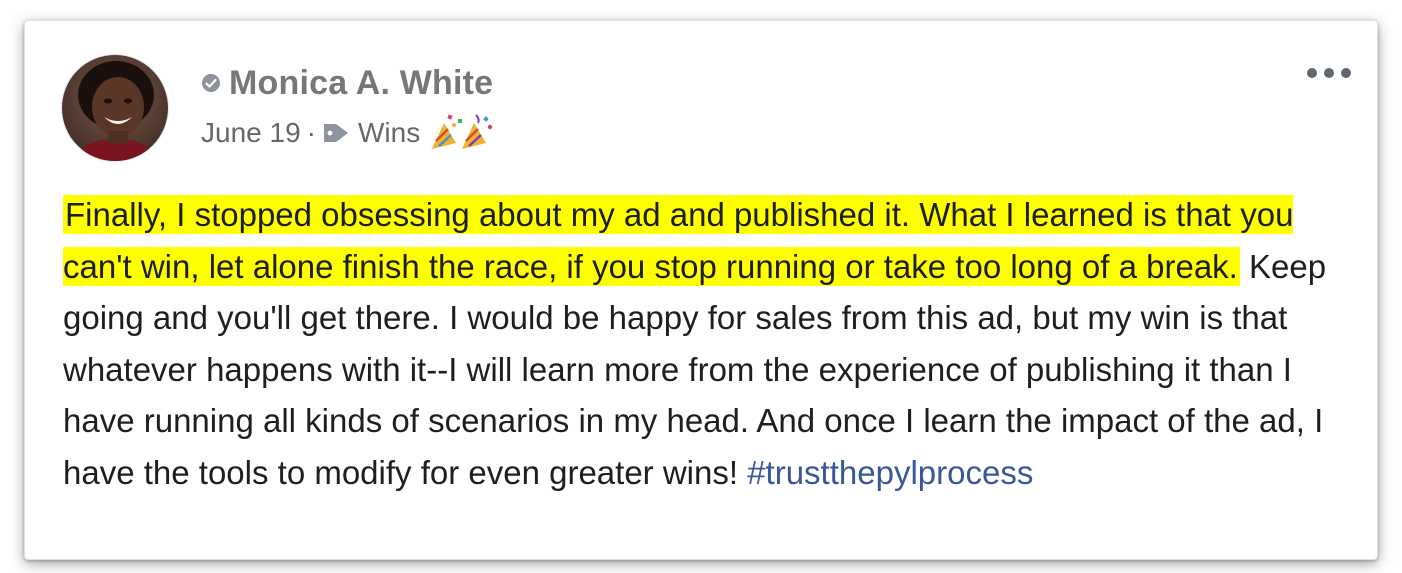 The height and width of the screenshot is (573, 1402). What do you see at coordinates (211, 83) in the screenshot?
I see `gray-circle-check-icon` at bounding box center [211, 83].